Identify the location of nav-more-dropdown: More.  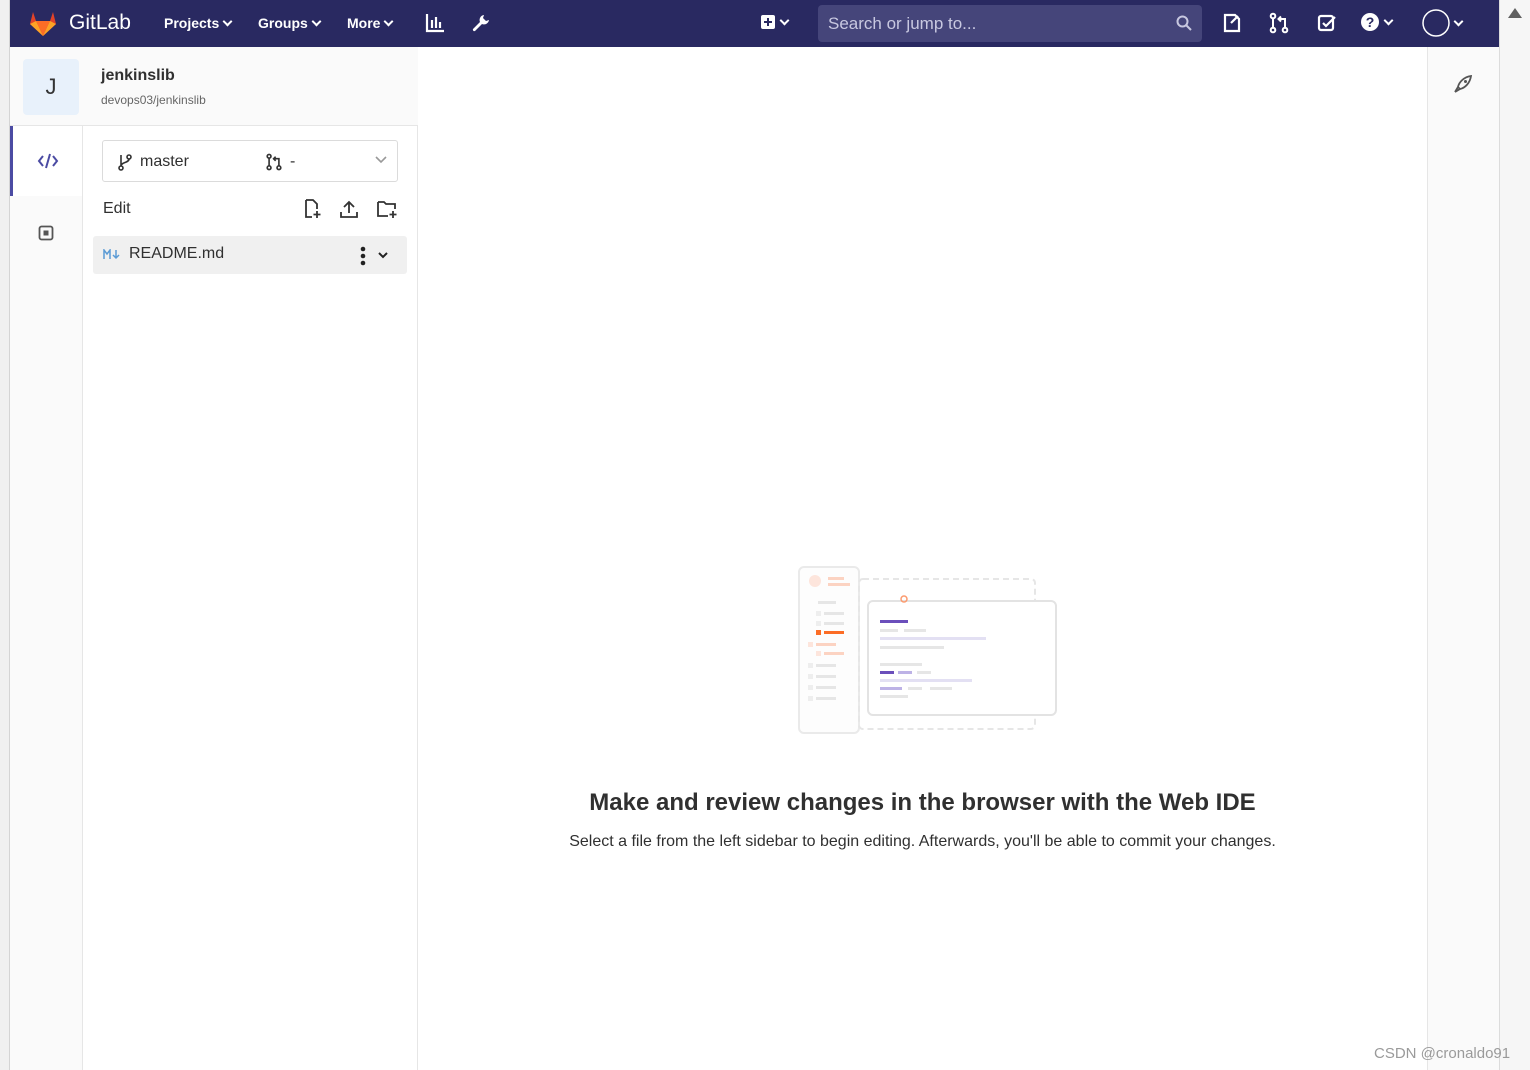
(370, 23).